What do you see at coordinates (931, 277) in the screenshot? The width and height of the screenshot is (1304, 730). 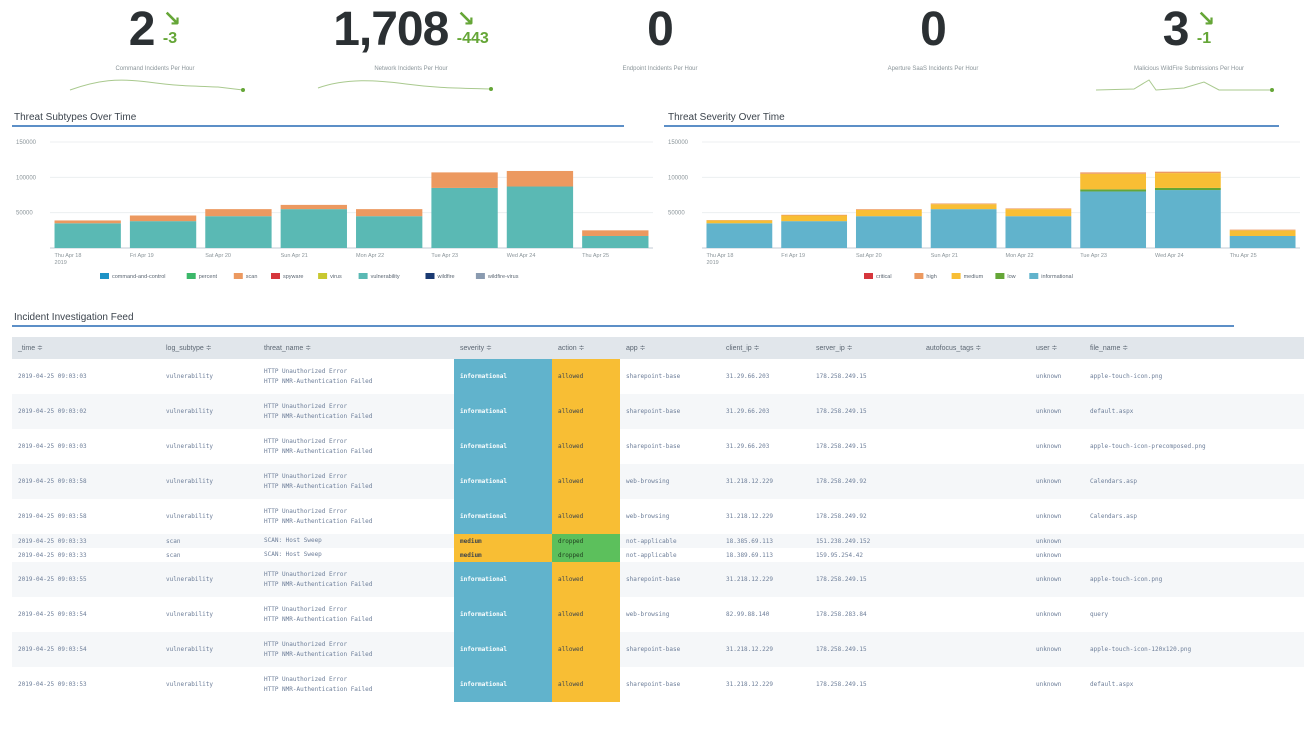 I see `legend-label: high` at bounding box center [931, 277].